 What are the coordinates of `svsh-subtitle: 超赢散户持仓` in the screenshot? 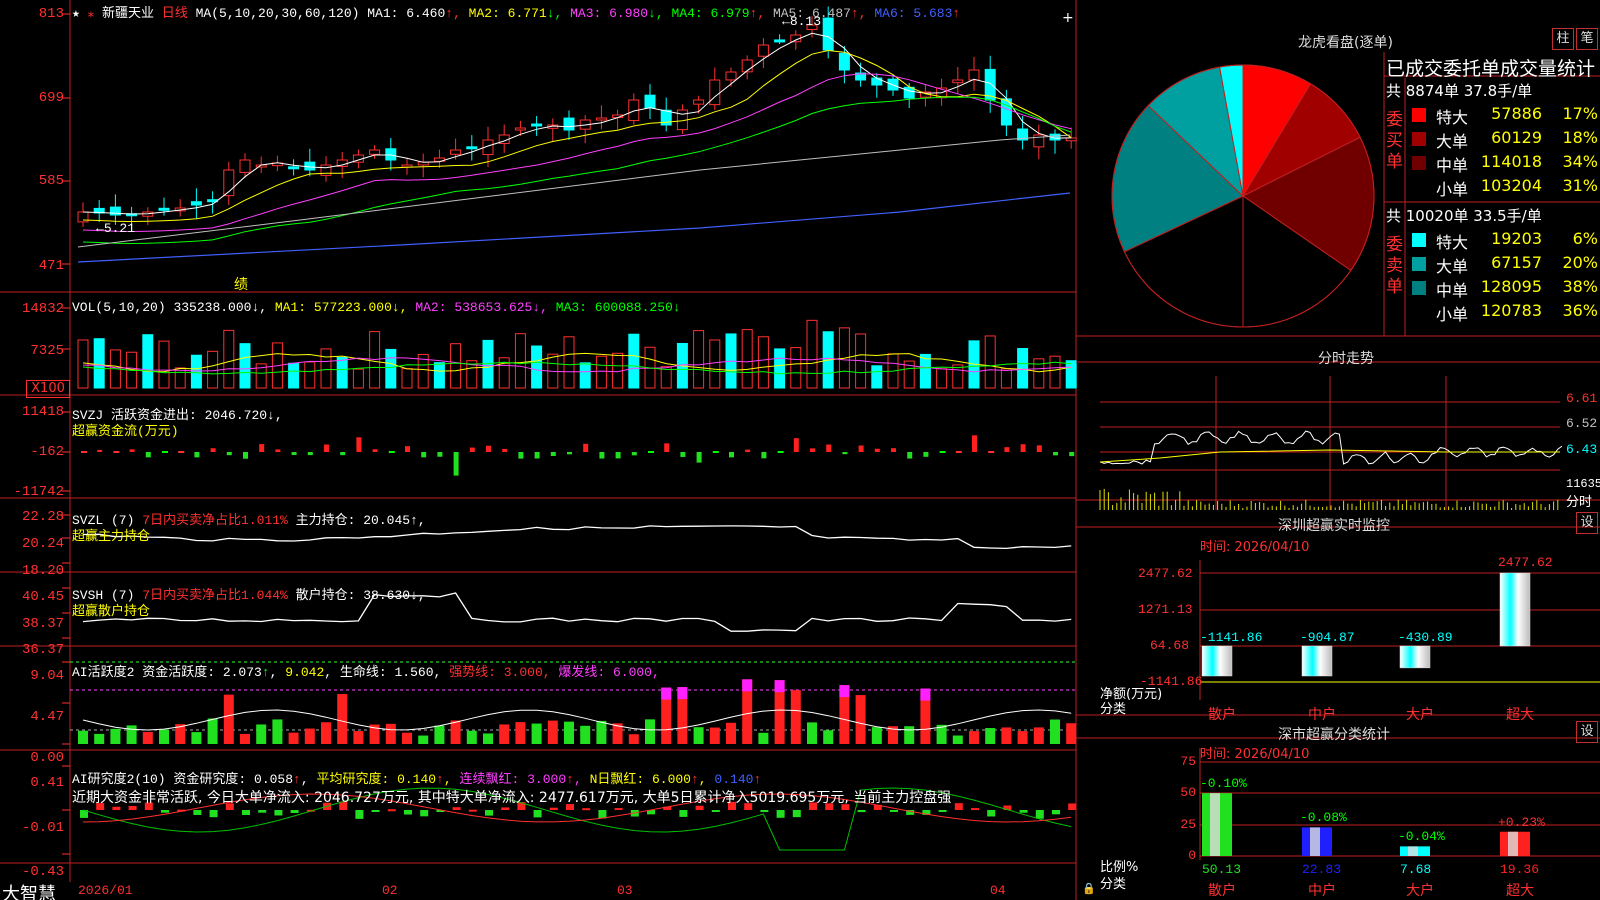 It's located at (111, 611).